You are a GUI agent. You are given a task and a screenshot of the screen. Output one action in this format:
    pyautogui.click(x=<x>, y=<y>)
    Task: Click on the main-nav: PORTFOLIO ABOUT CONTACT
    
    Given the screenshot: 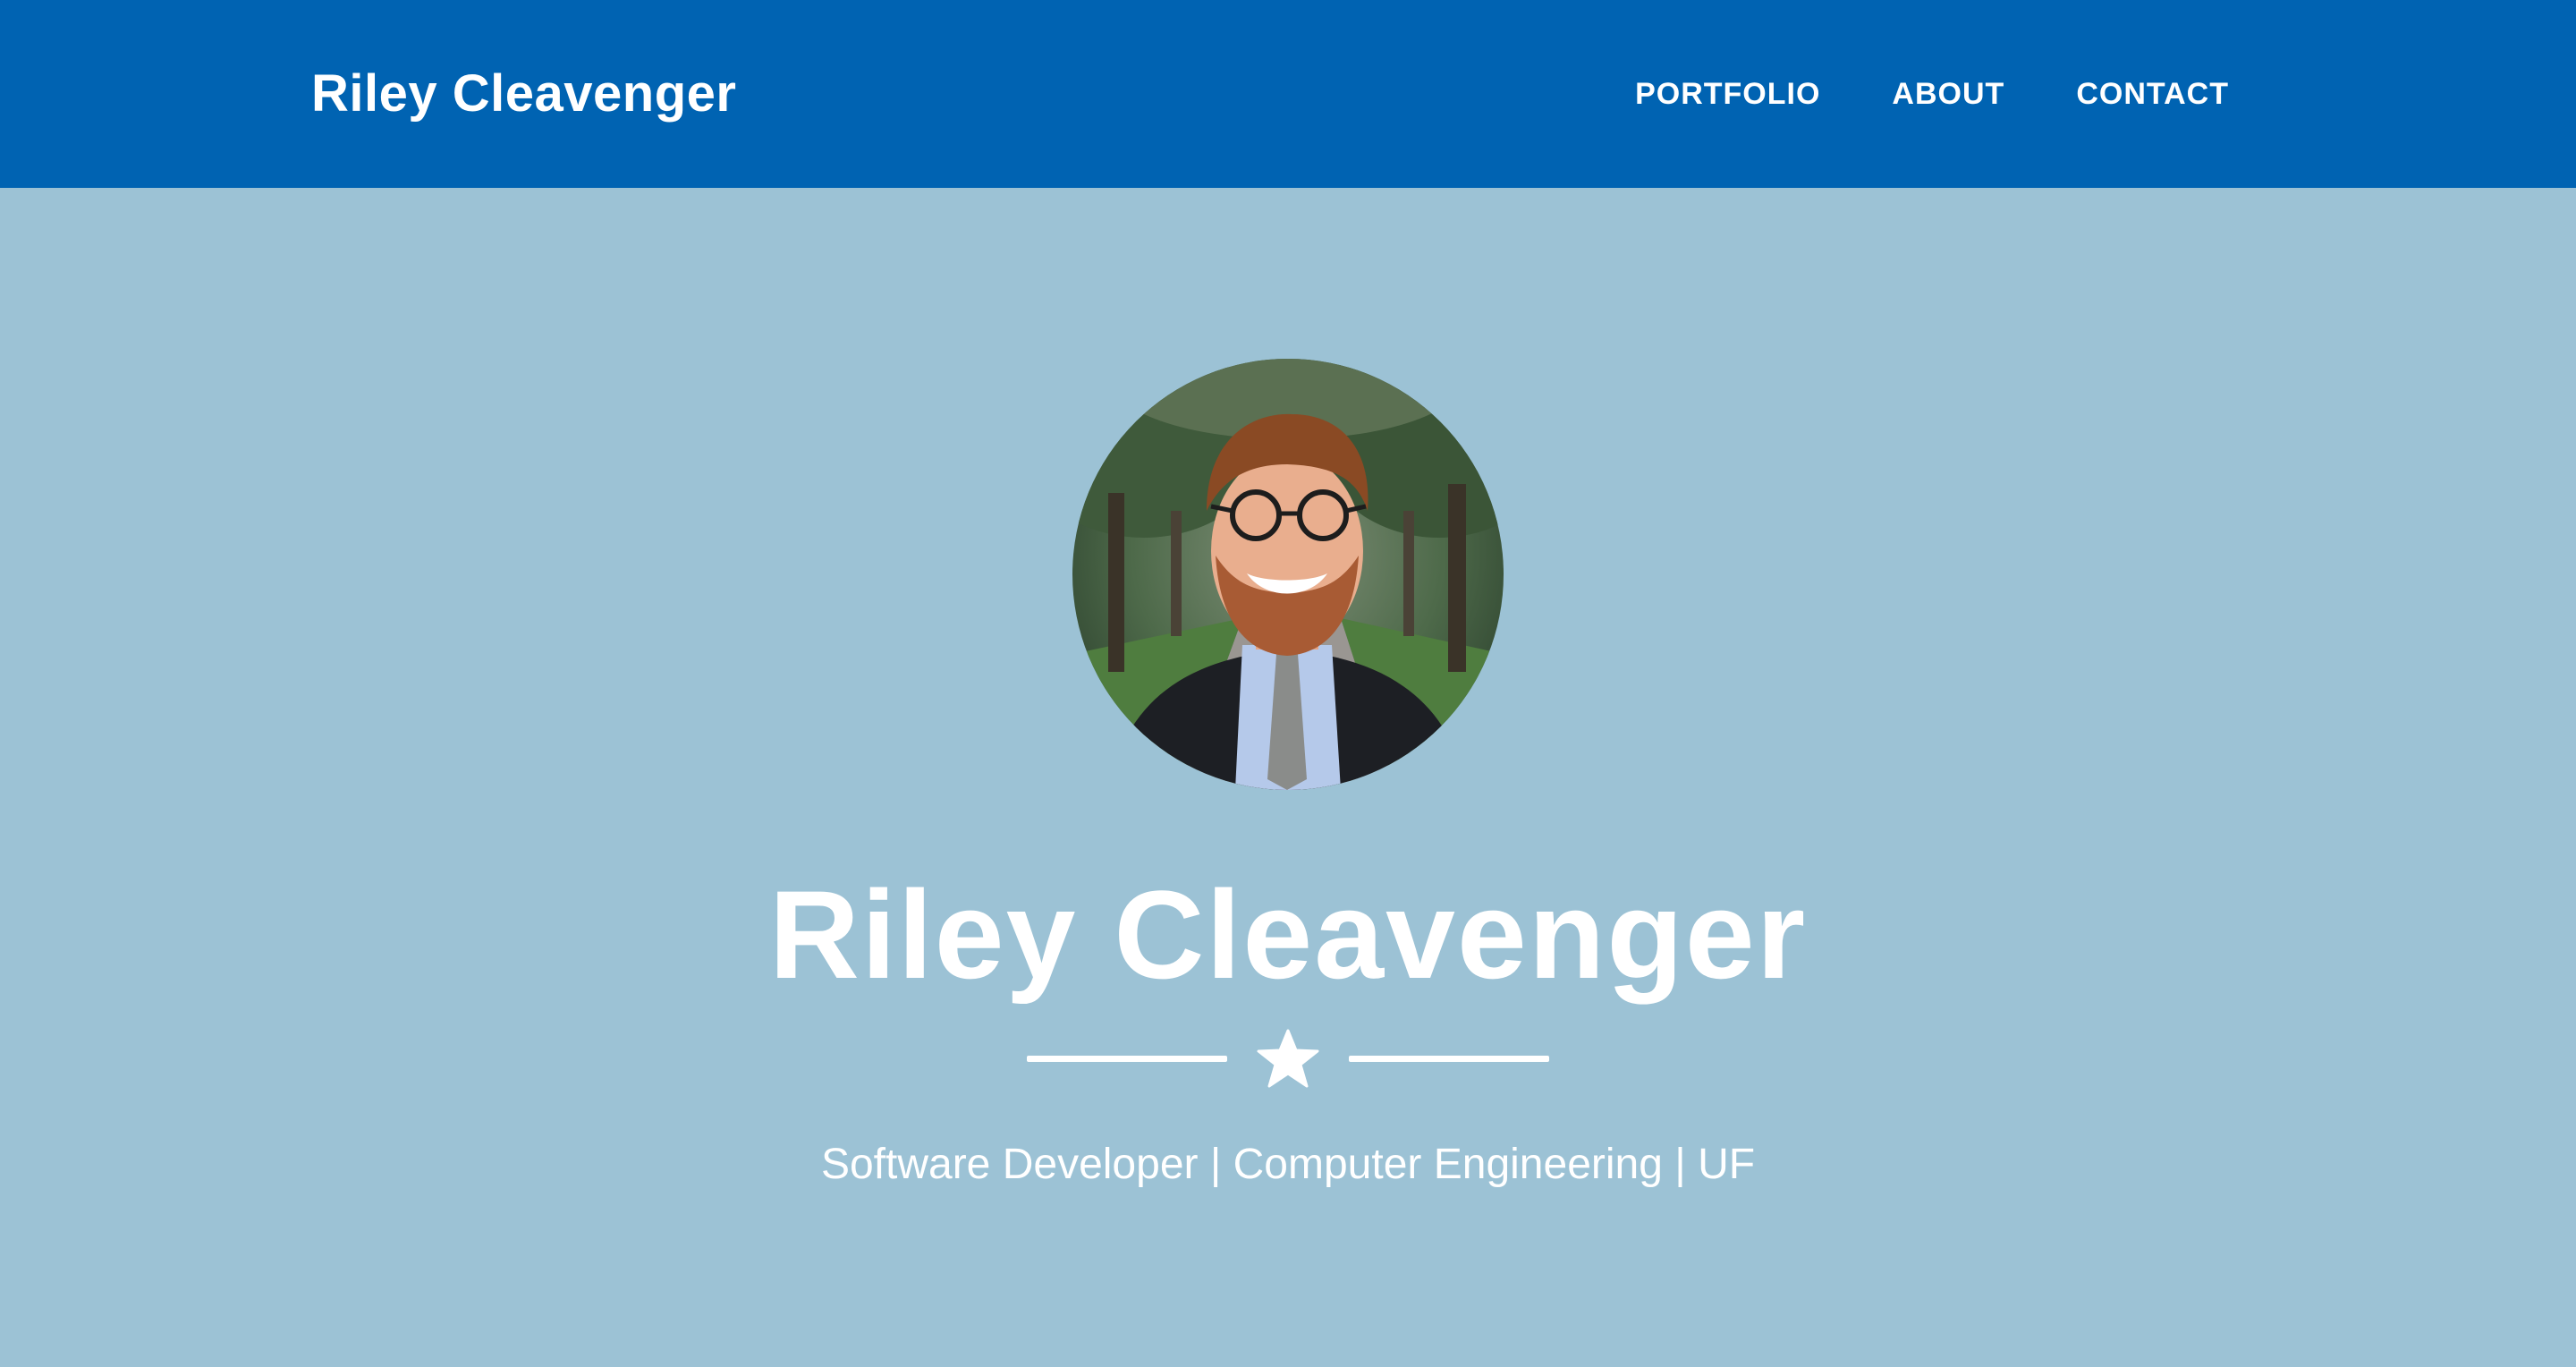 What is the action you would take?
    pyautogui.click(x=1932, y=94)
    